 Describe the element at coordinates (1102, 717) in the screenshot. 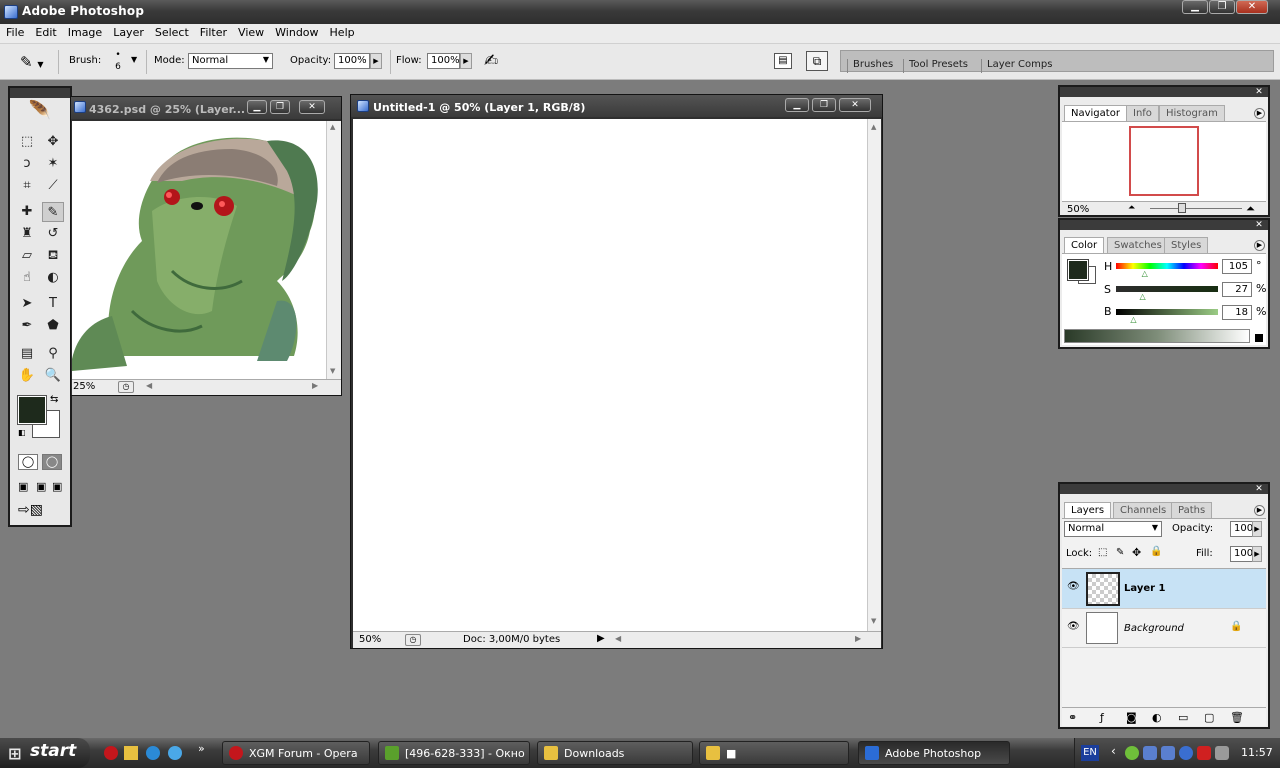

I see `layer-style-icon: ƒ` at that location.